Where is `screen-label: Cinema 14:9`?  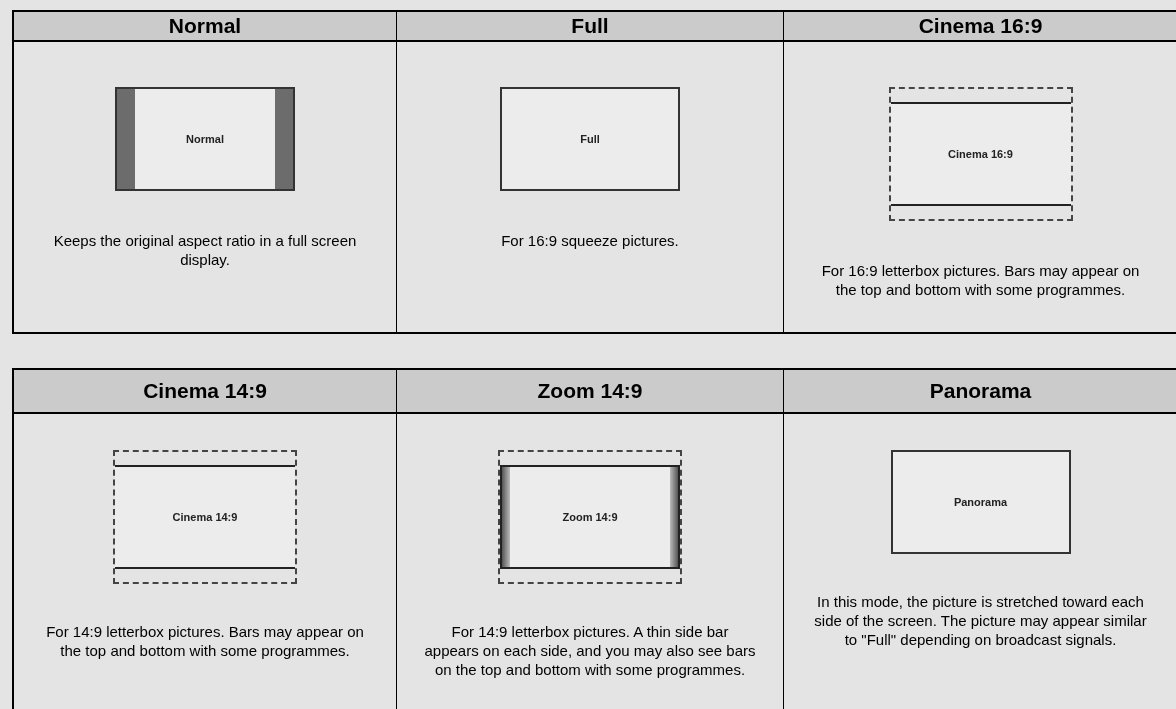 screen-label: Cinema 14:9 is located at coordinates (205, 517).